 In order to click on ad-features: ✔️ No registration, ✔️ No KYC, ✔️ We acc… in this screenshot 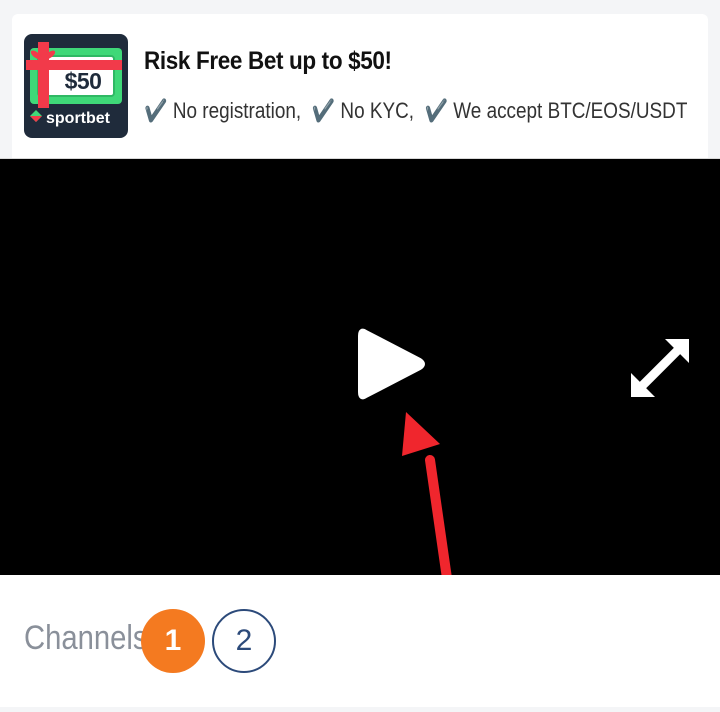, I will do `click(418, 111)`.